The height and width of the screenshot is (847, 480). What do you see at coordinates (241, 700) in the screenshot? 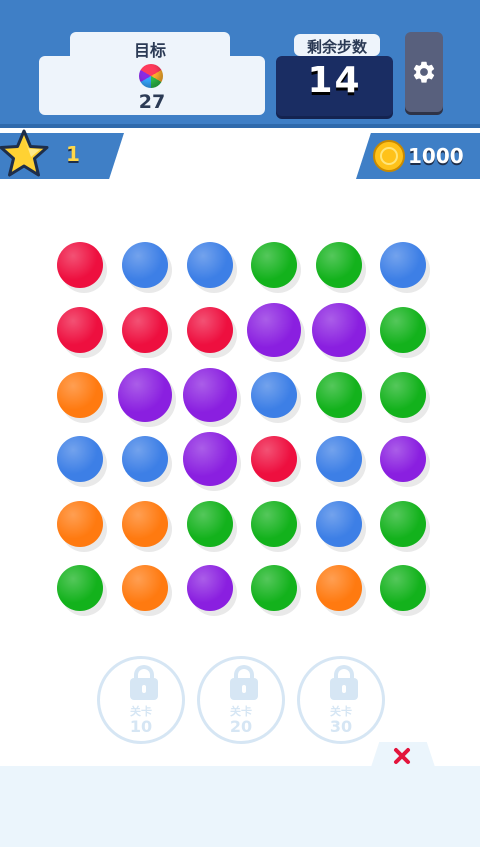
I see `locked-level-slot: 关卡 20` at bounding box center [241, 700].